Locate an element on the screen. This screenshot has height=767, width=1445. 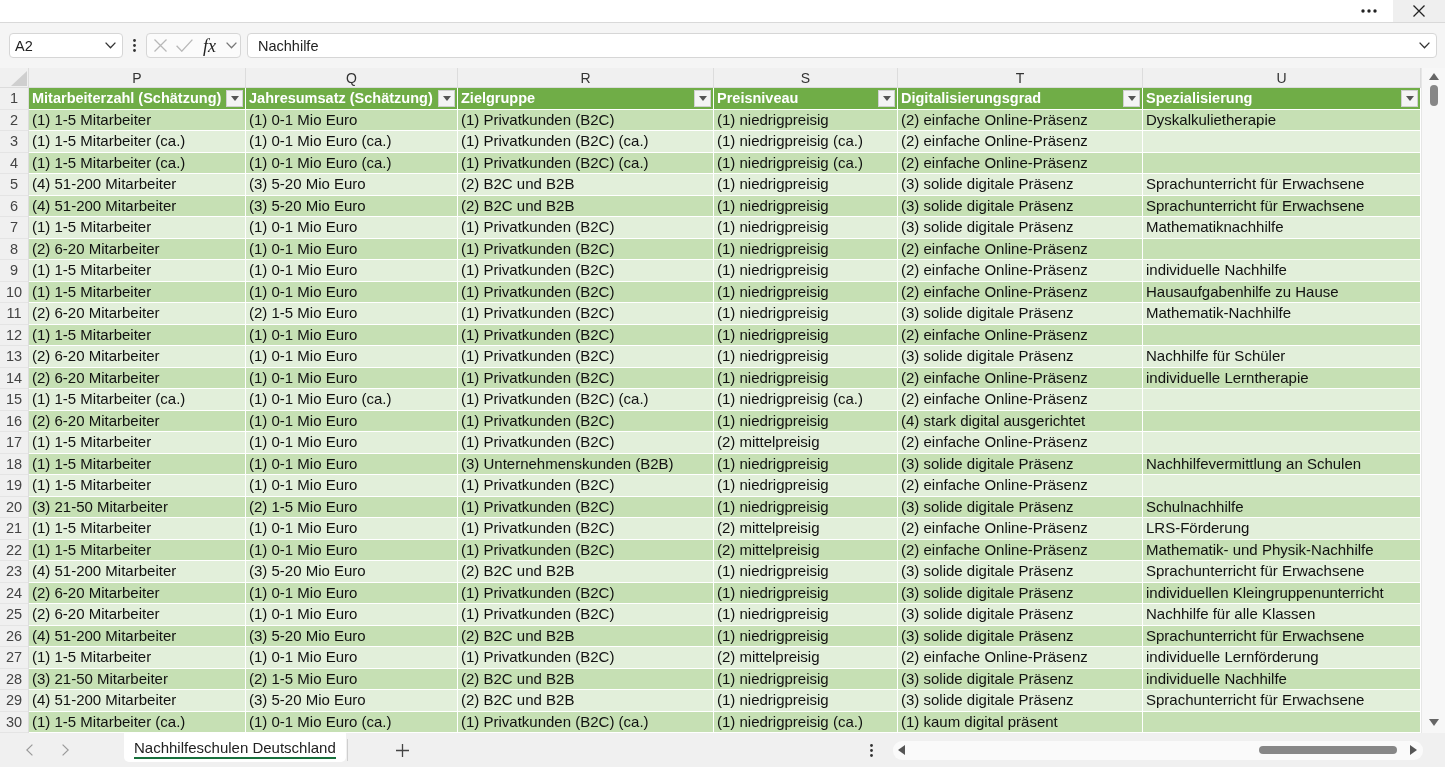
row-number: 20 is located at coordinates (14, 507).